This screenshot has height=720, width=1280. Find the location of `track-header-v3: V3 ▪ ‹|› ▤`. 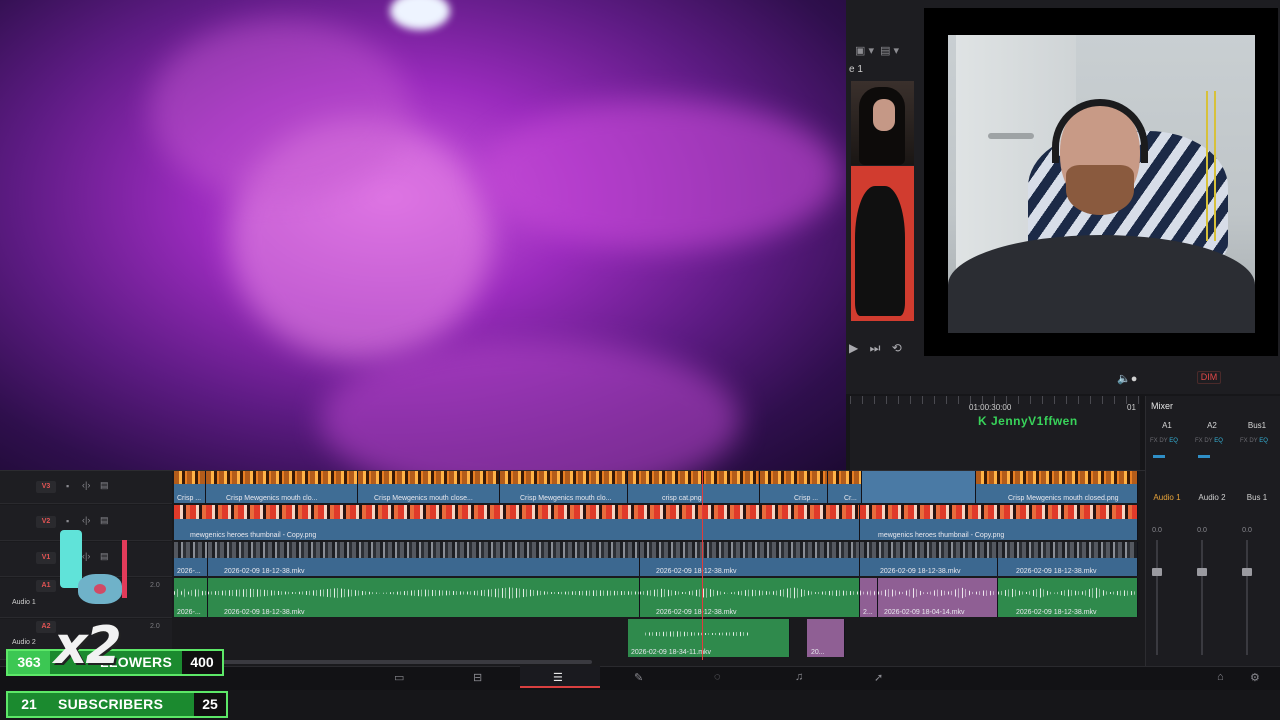

track-header-v3: V3 ▪ ‹|› ▤ is located at coordinates (86, 487).